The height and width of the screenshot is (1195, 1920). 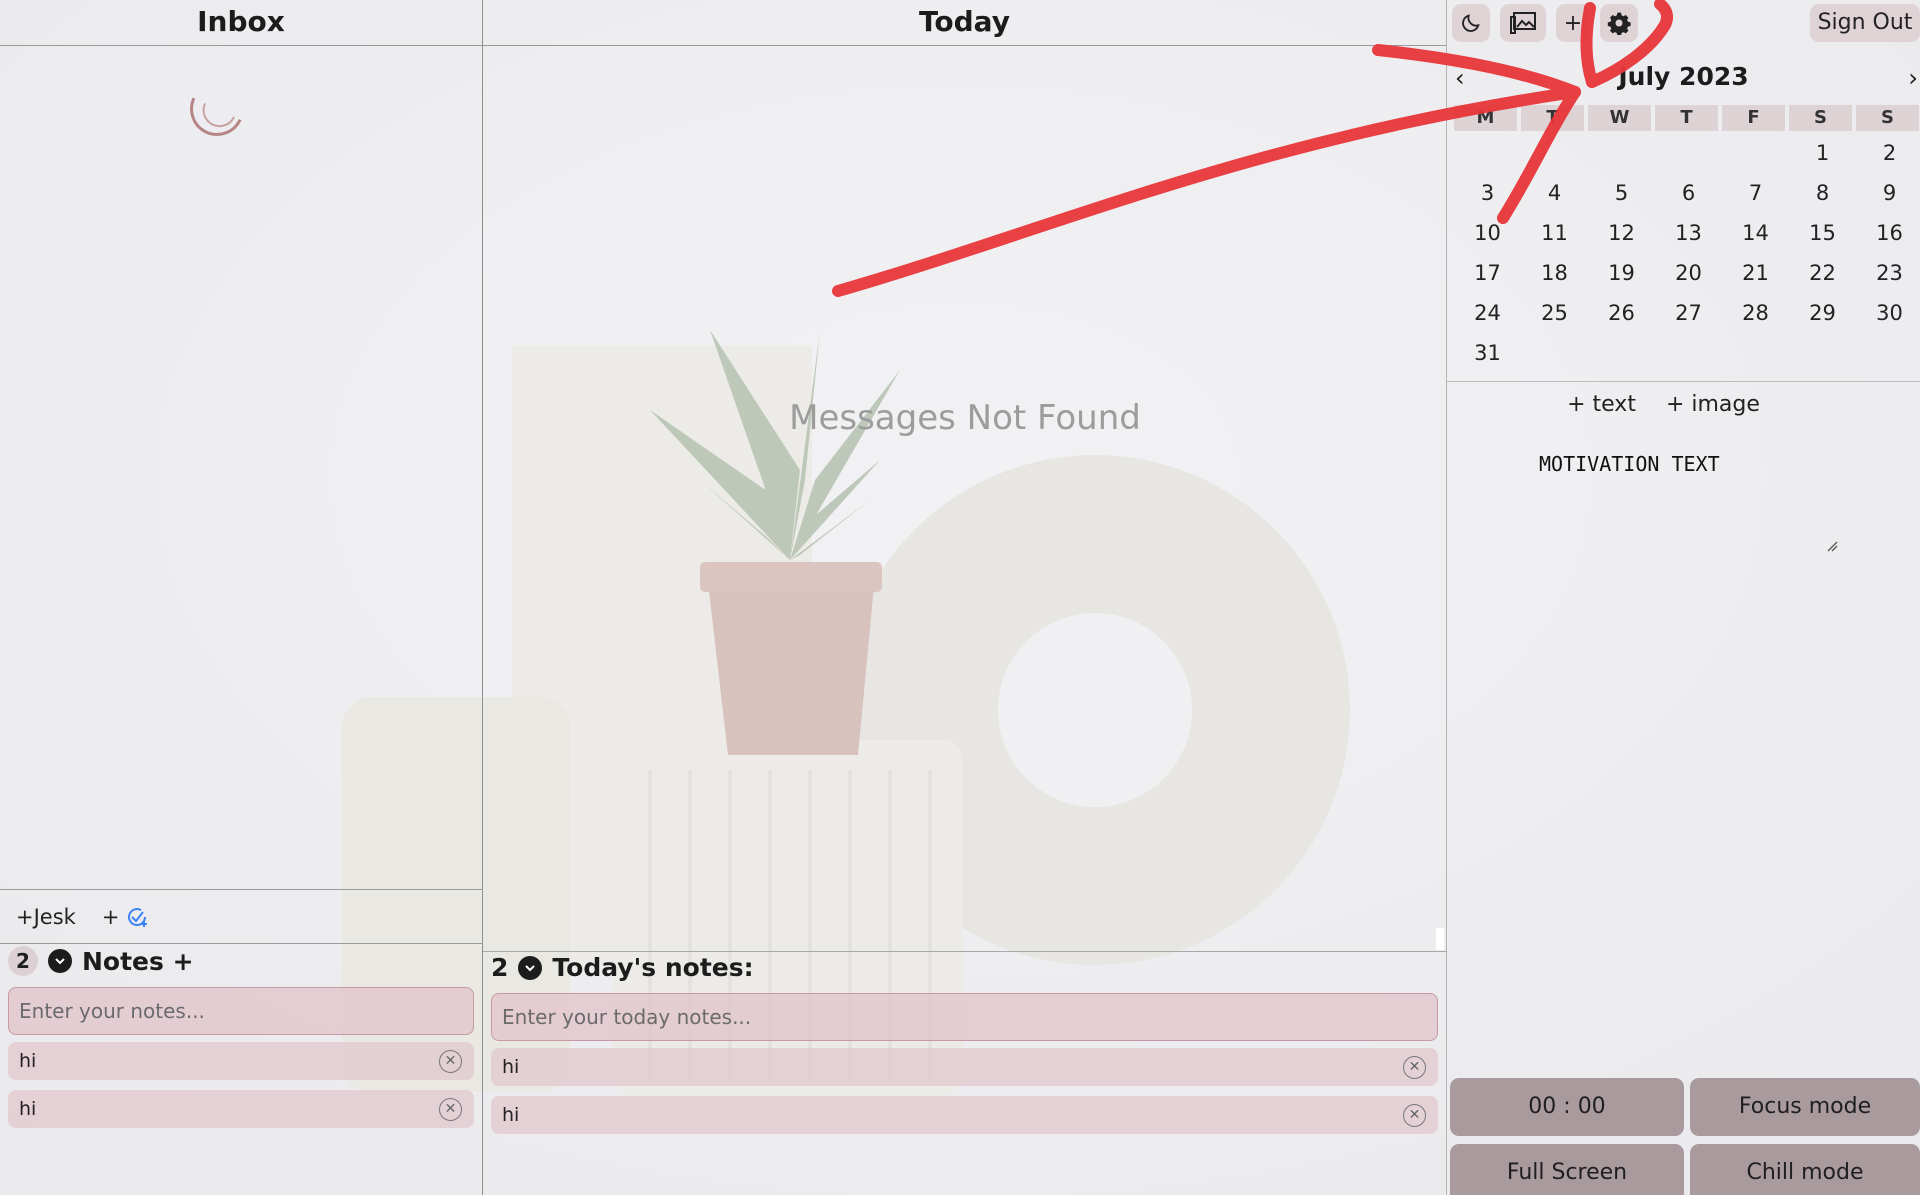 I want to click on full-screen-button: Full Screen, so click(x=1567, y=1169).